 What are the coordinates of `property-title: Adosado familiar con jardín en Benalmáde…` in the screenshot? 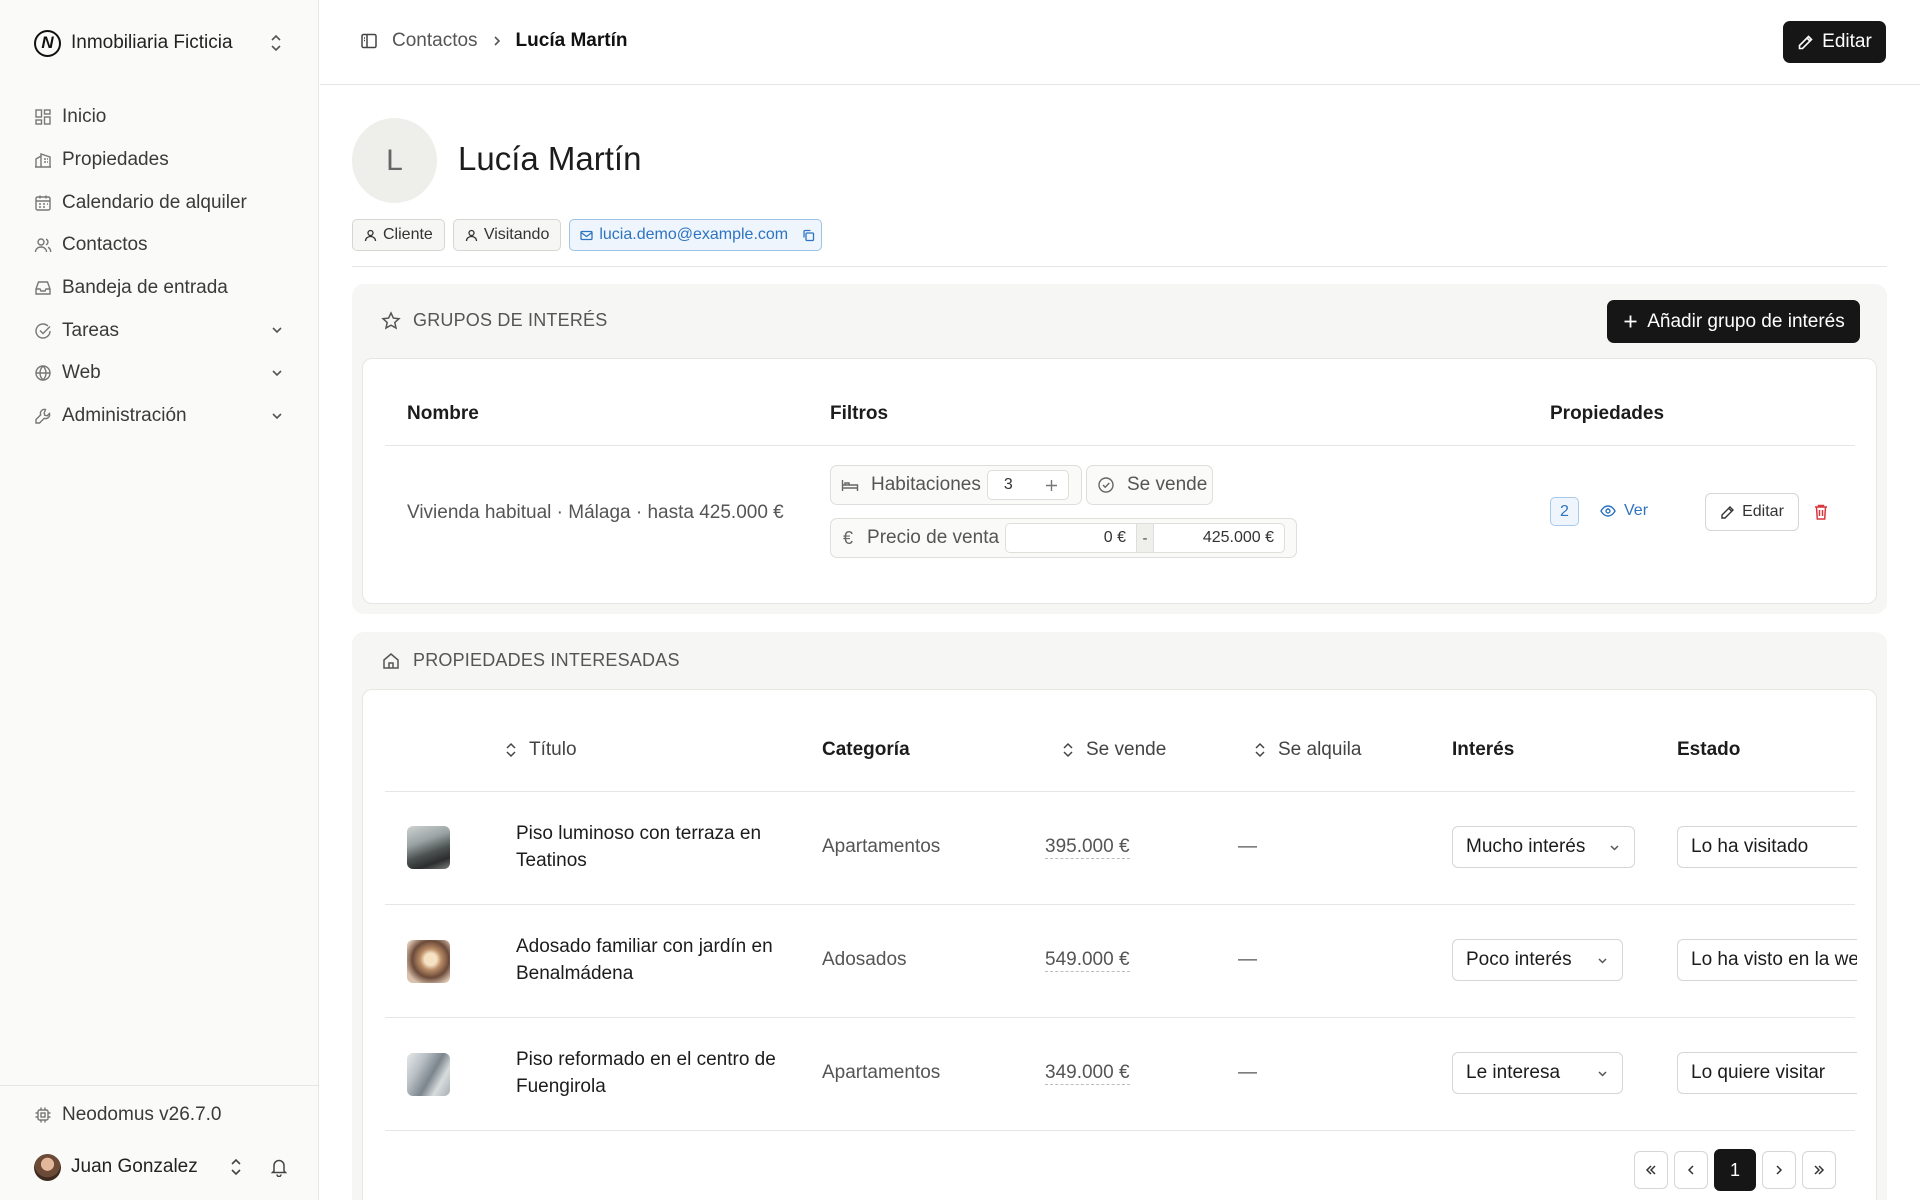 It's located at (651, 960).